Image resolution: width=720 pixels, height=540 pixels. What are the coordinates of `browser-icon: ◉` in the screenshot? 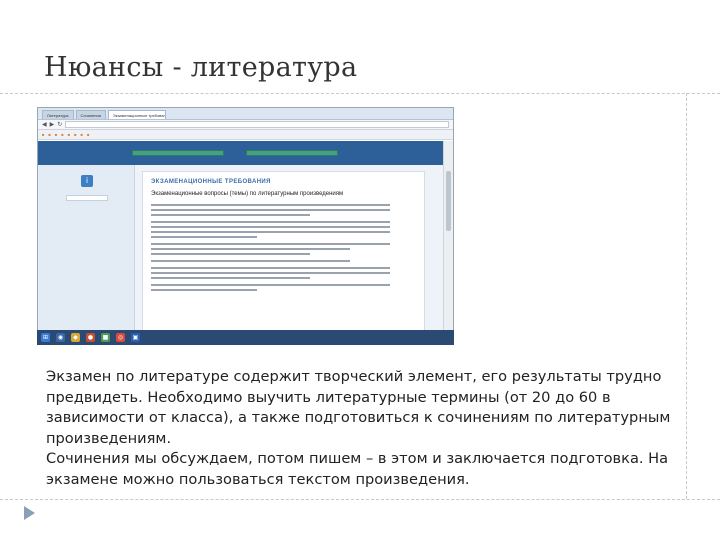 It's located at (60, 337).